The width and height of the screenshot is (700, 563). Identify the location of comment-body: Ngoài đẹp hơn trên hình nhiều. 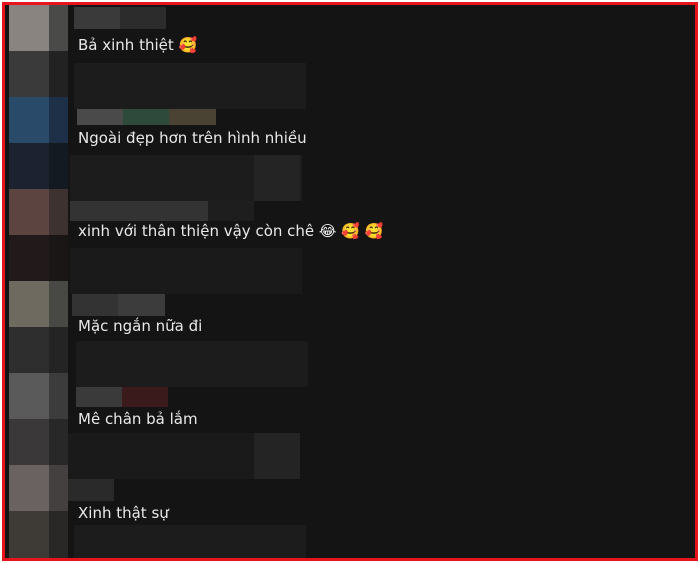
(192, 138).